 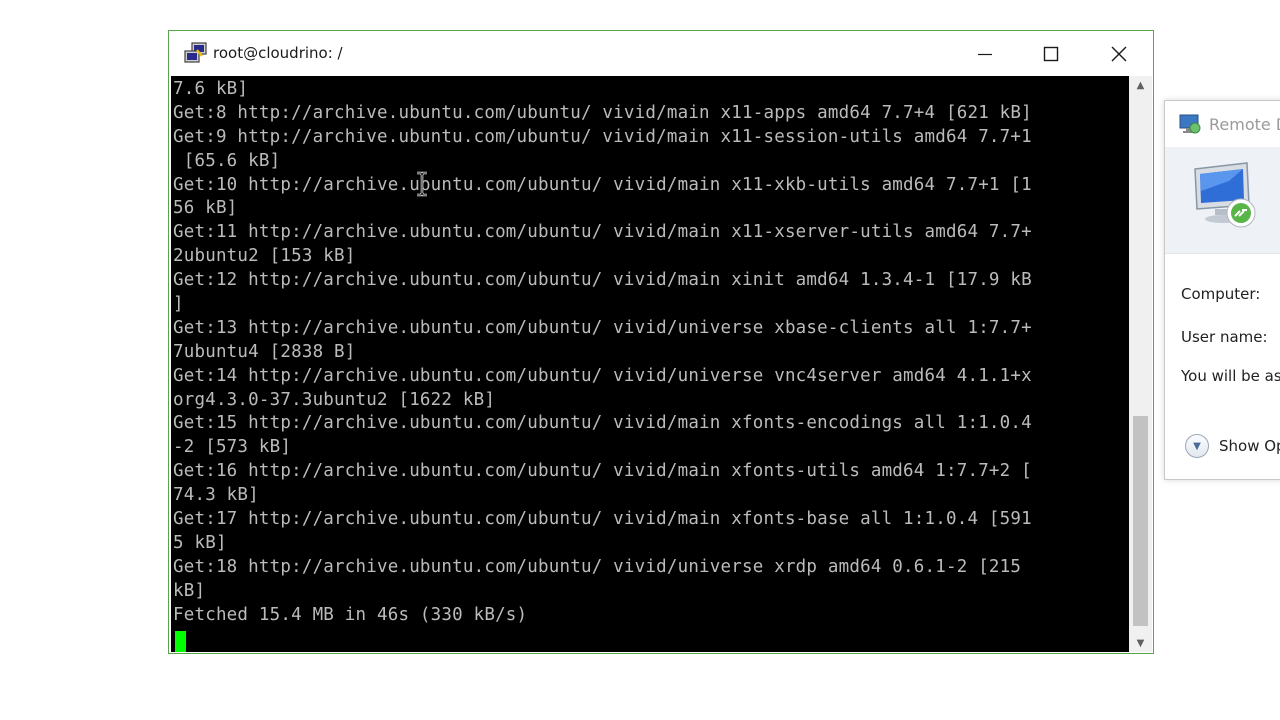 I want to click on monitor-connection-icon, so click(x=1225, y=195).